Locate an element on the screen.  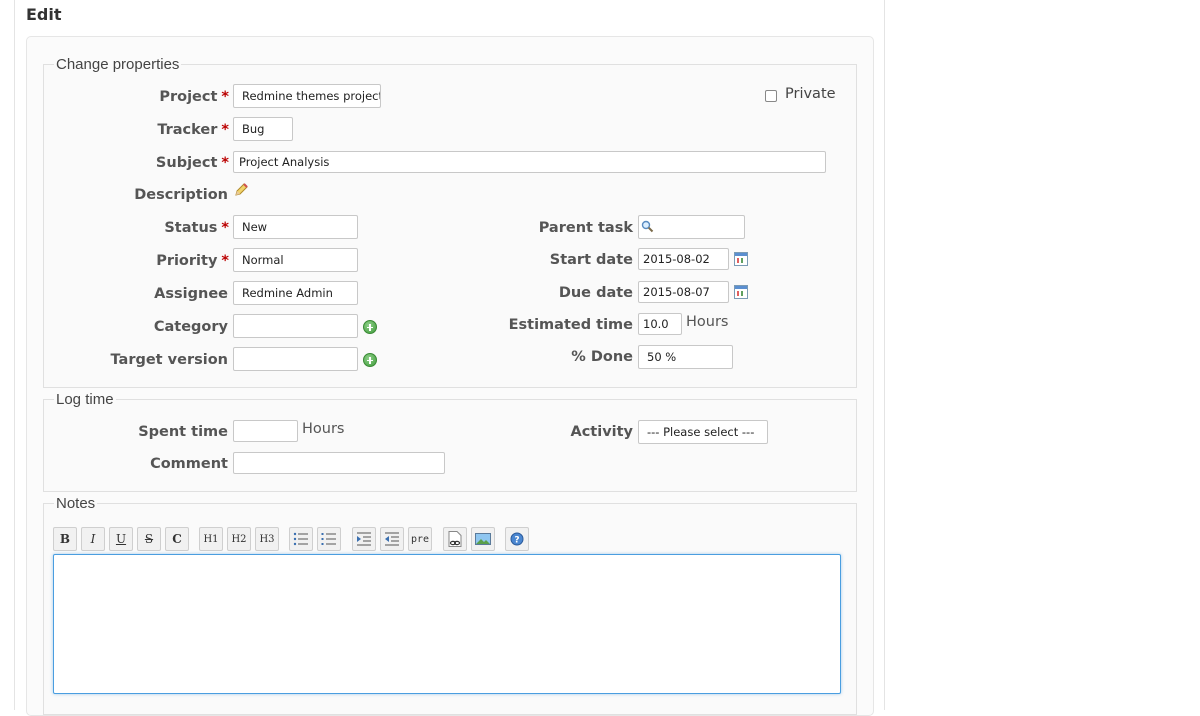
image-button is located at coordinates (483, 539).